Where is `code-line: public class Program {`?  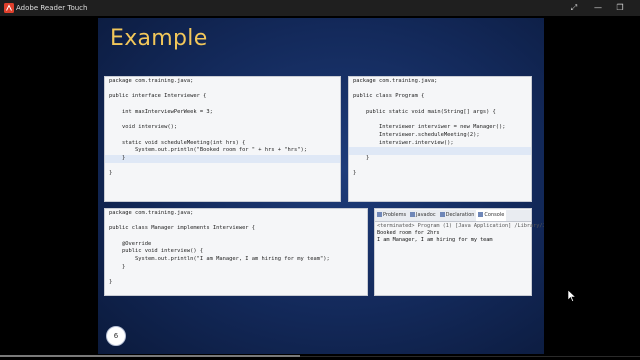
code-line: public class Program { is located at coordinates (389, 96).